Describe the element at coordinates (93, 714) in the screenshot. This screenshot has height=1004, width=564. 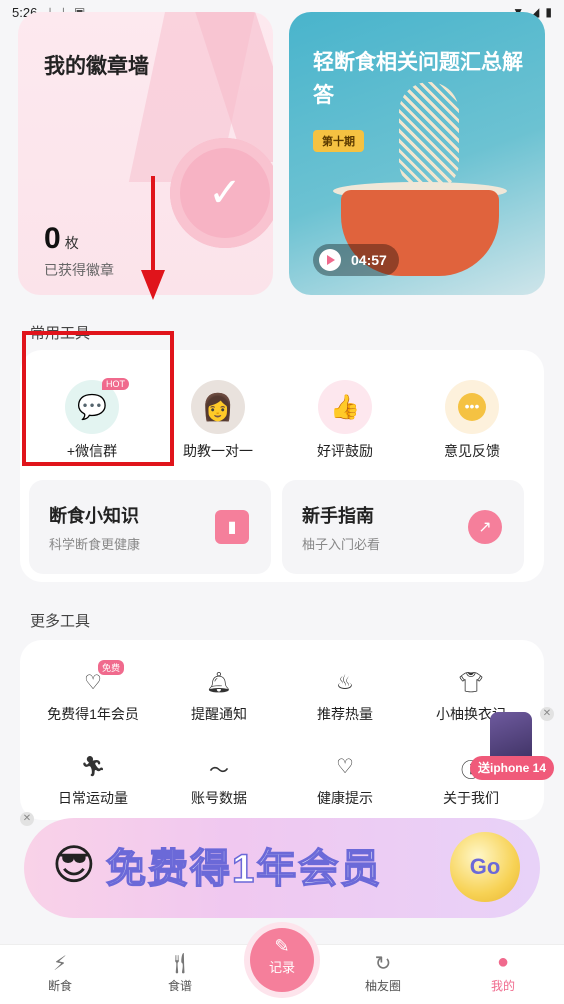
I see `tool-label: 免费得1年会员` at that location.